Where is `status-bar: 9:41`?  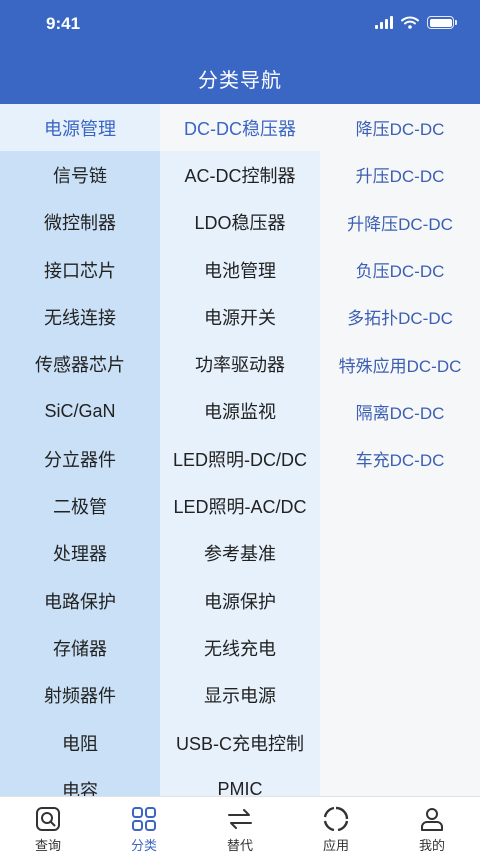
status-bar: 9:41 is located at coordinates (240, 24).